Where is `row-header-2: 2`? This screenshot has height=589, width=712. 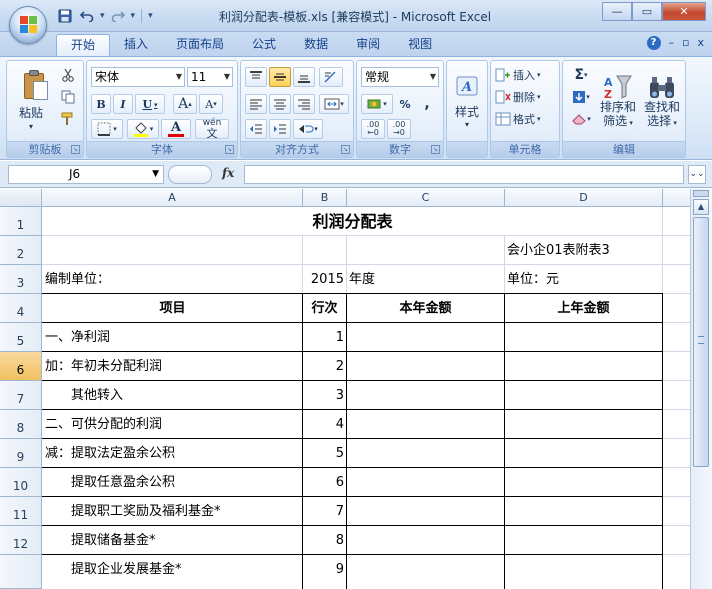
row-header-2: 2 is located at coordinates (21, 250).